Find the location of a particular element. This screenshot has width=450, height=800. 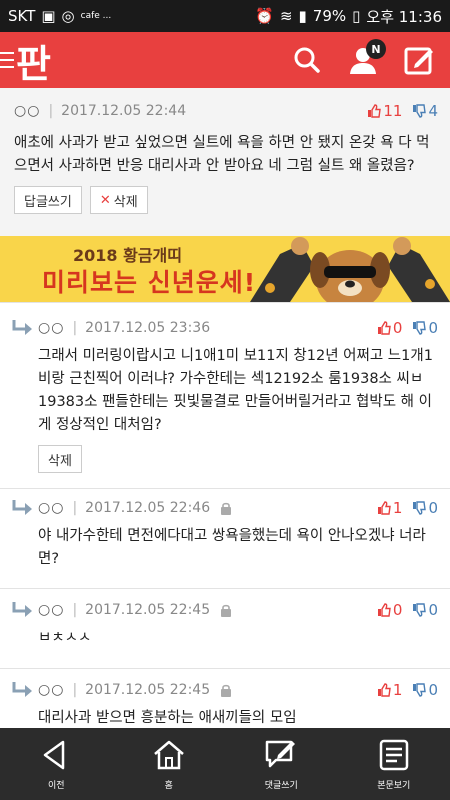

status-bar: SKT ▣ ◎ cafe ... ⏰ ≋ ▮ 79% ▯ 오후 11:36 is located at coordinates (225, 16).